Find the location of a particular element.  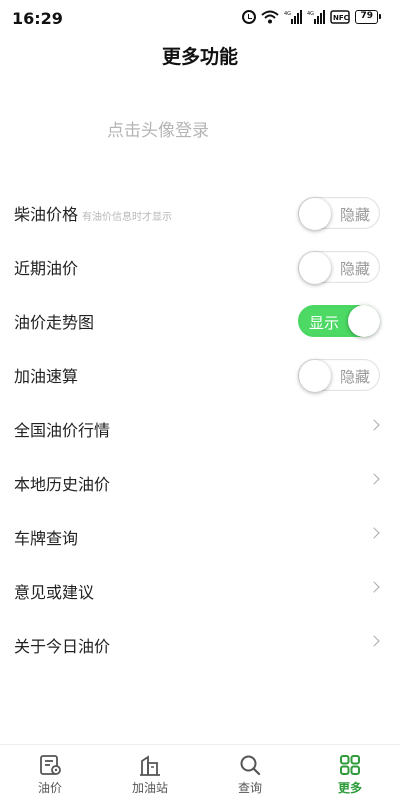

tab-search: 查询 is located at coordinates (250, 772).